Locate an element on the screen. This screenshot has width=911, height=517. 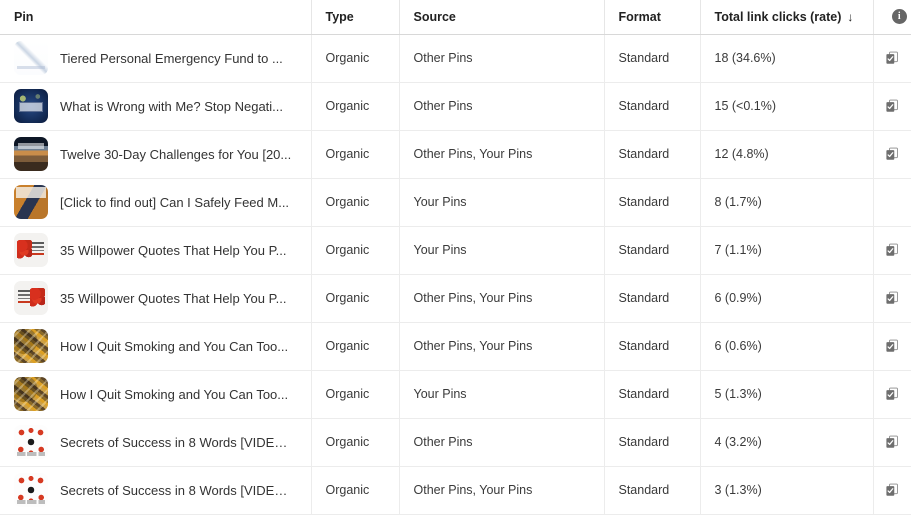
cell-total-link-clicks: 5 (1.3%) is located at coordinates (787, 394).